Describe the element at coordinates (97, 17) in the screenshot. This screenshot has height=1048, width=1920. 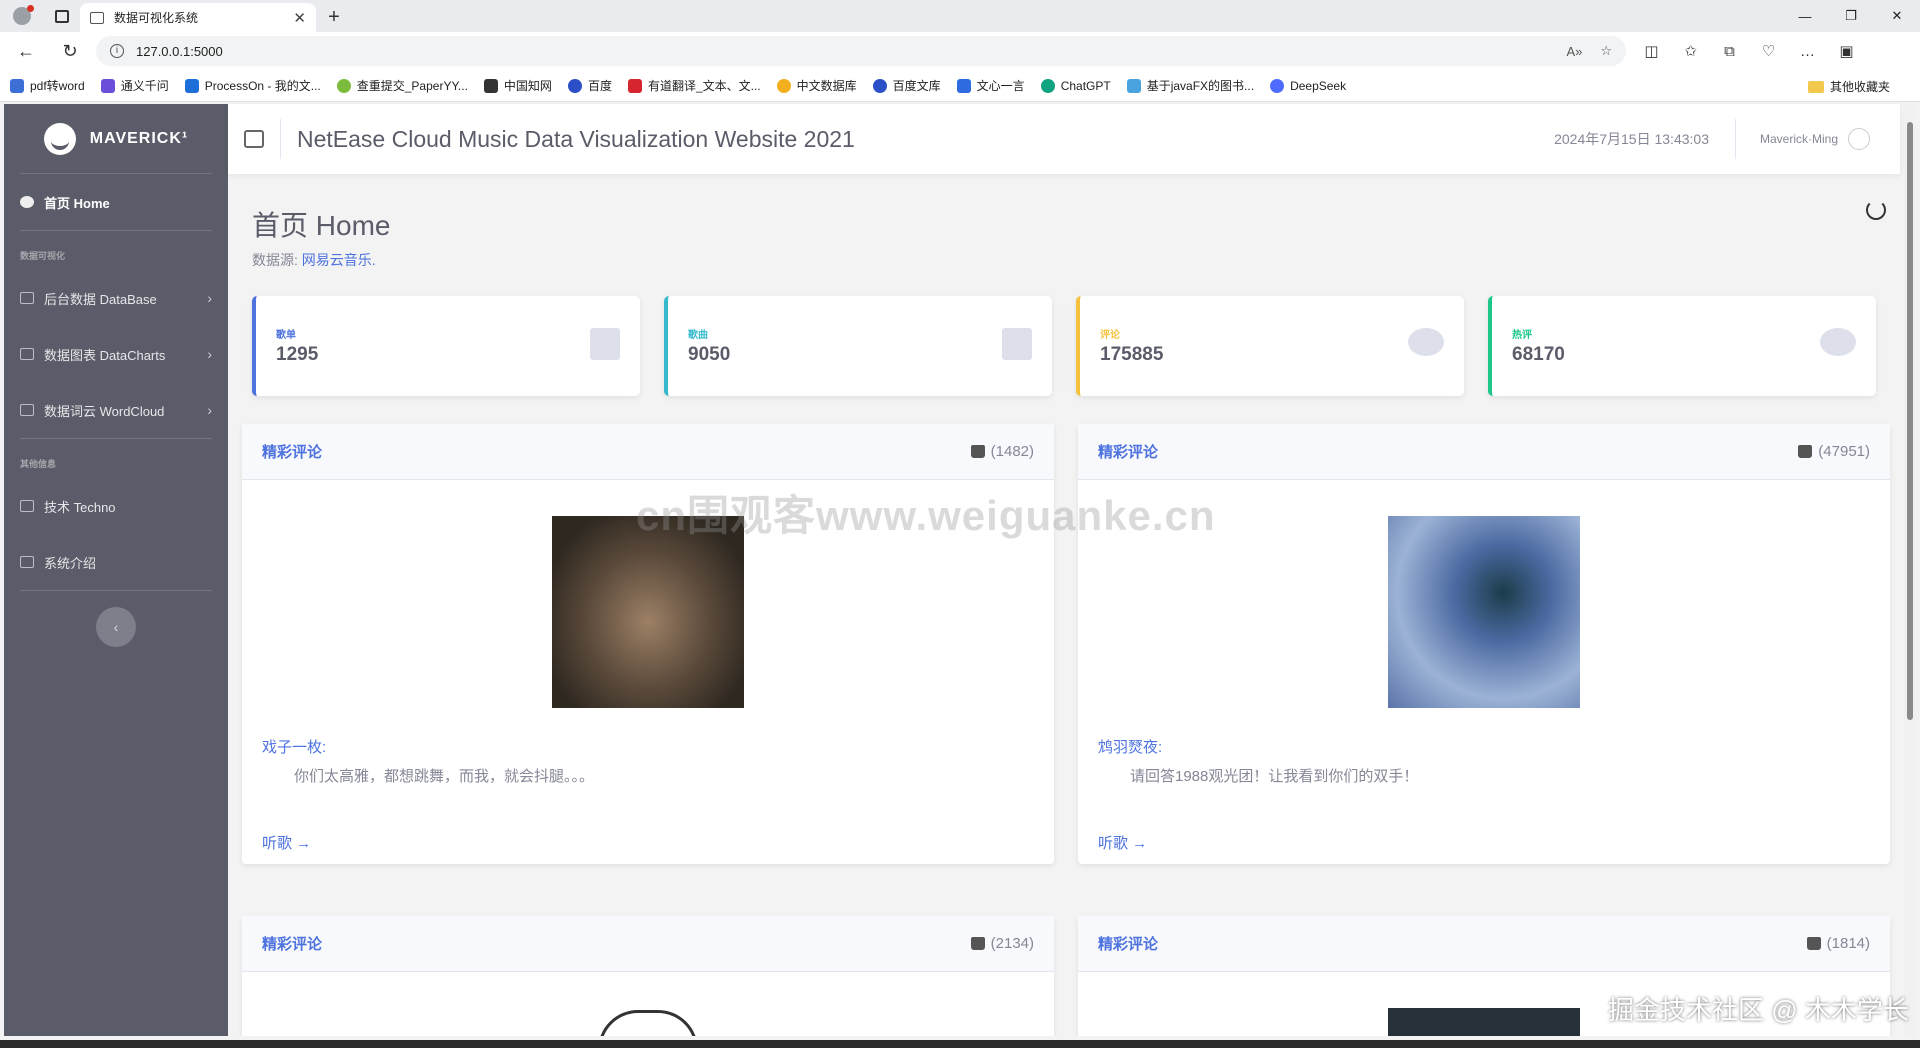
I see `chart-favicon-icon` at that location.